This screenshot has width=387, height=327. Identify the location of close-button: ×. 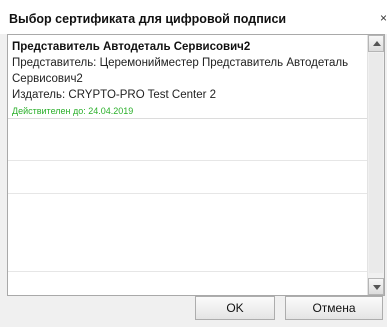
(381, 18).